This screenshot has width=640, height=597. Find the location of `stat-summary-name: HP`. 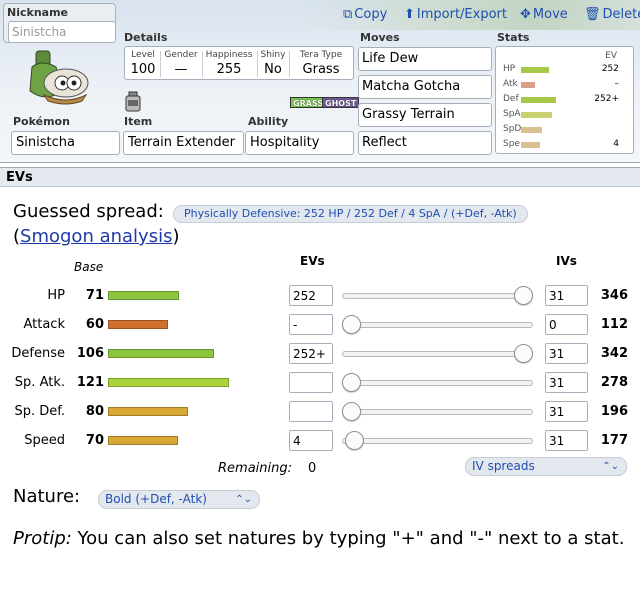

stat-summary-name: HP is located at coordinates (509, 69).